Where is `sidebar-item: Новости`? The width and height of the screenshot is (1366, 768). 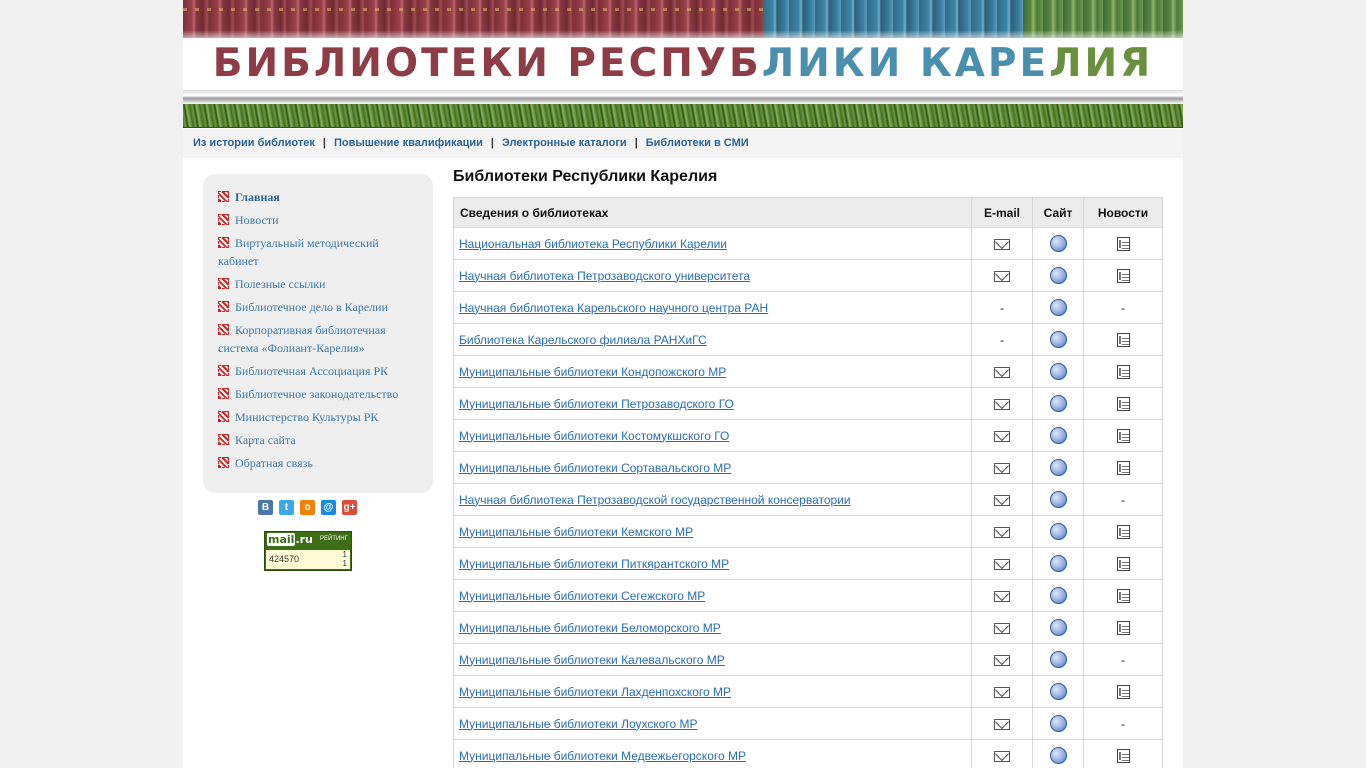 sidebar-item: Новости is located at coordinates (318, 220).